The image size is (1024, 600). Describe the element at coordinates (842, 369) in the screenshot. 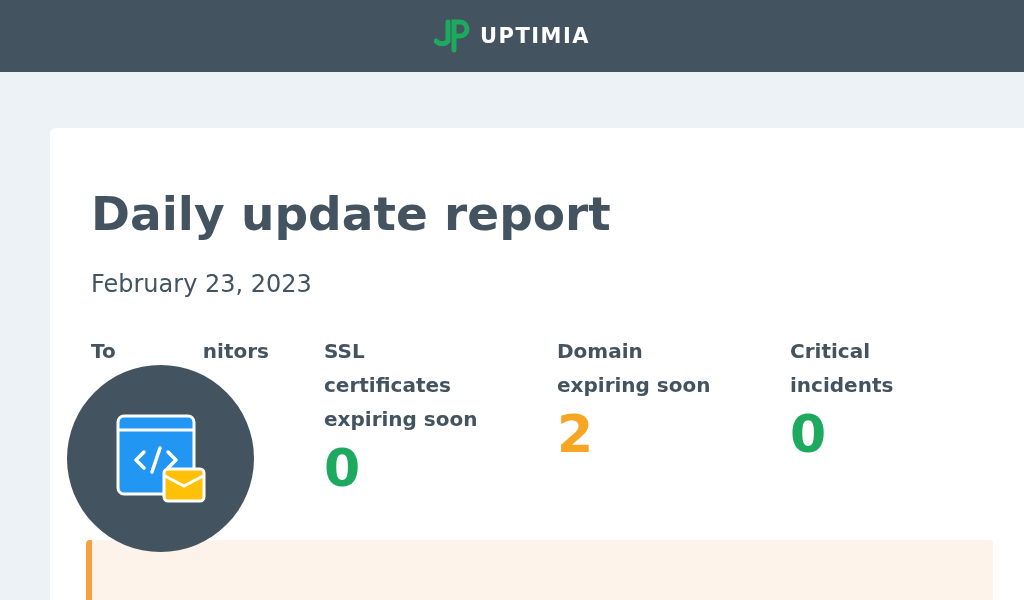

I see `stat-label: Critical incidents` at that location.